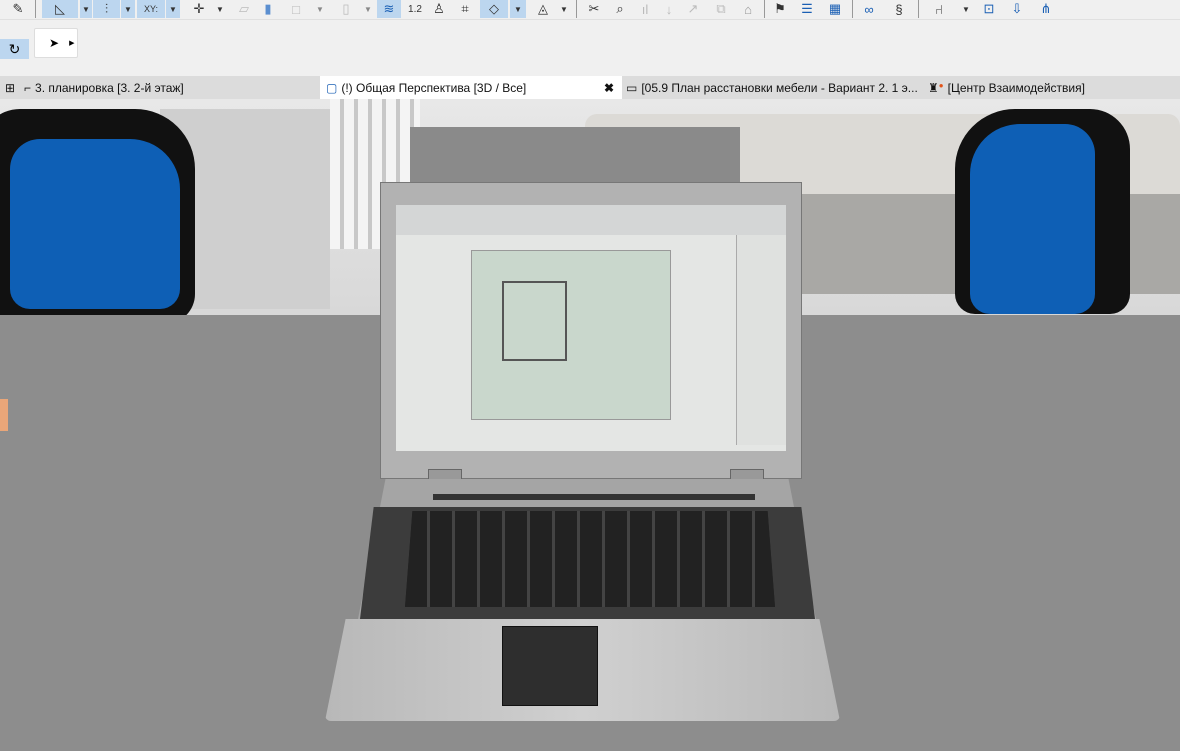  Describe the element at coordinates (609, 88) in the screenshot. I see `close-icon: ✖` at that location.